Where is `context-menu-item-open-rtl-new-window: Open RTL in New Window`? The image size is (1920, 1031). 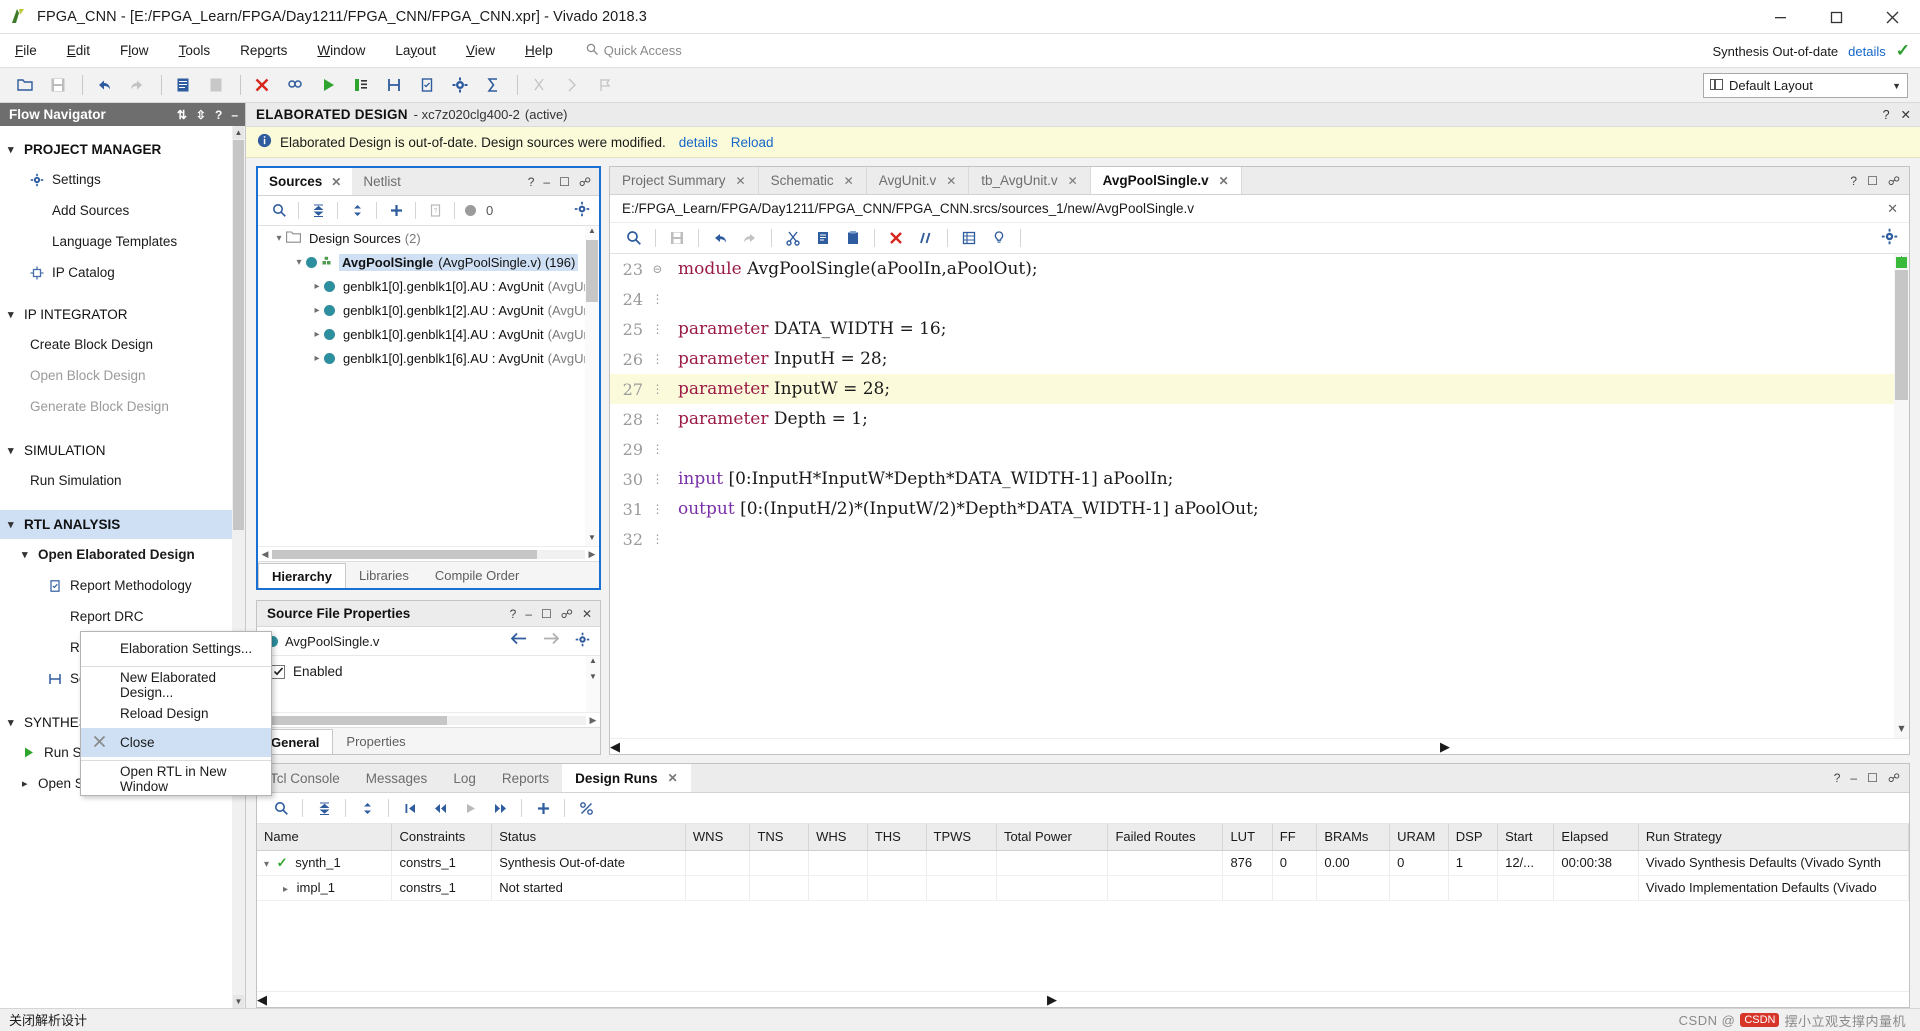 context-menu-item-open-rtl-new-window: Open RTL in New Window is located at coordinates (176, 779).